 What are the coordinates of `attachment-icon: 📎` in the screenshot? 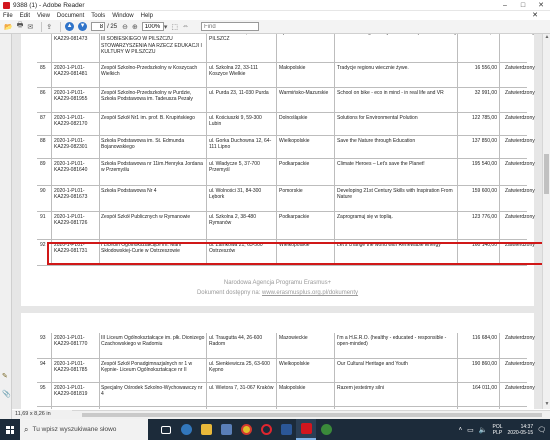 It's located at (6, 394).